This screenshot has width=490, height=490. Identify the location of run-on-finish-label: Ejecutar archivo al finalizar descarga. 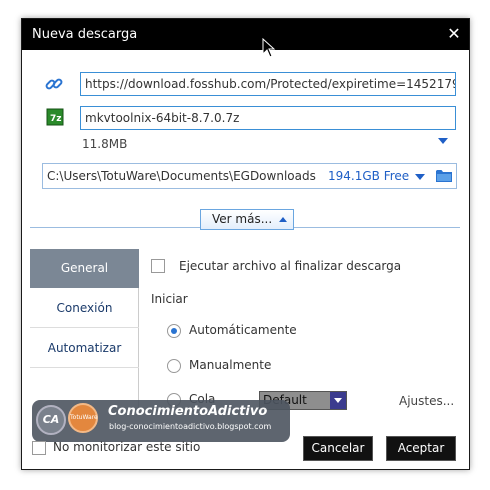
(290, 266).